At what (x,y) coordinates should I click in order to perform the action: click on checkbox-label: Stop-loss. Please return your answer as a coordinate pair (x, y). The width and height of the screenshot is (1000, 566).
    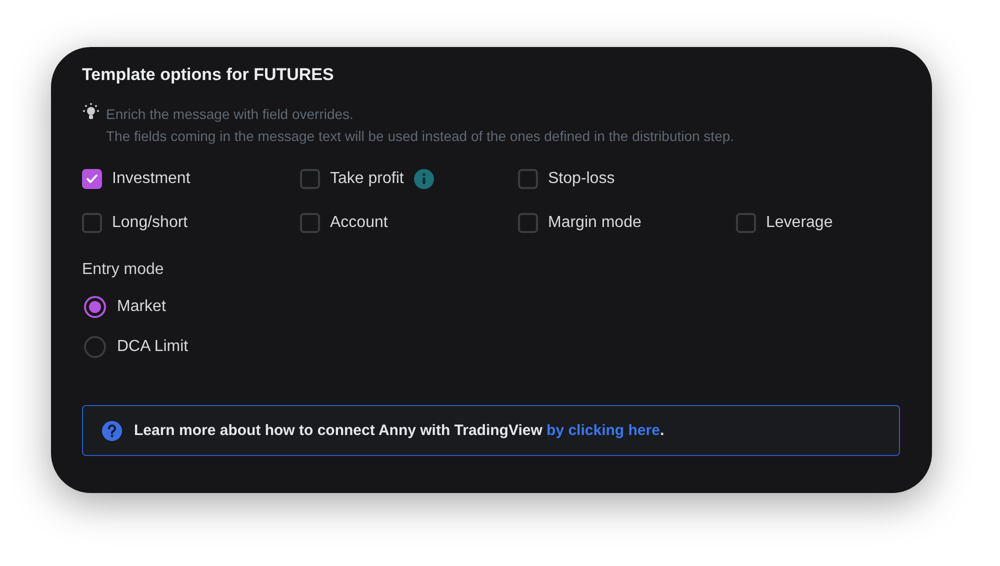
    Looking at the image, I should click on (581, 179).